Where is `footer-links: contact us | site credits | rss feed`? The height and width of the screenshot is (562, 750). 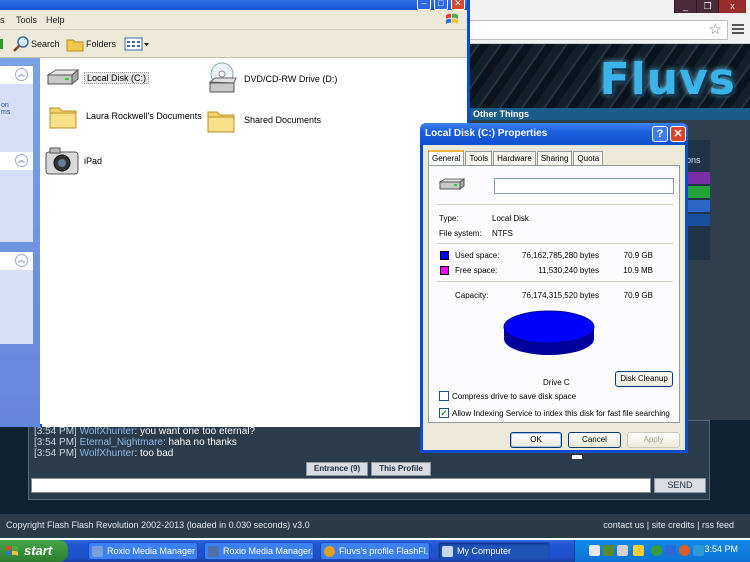
footer-links: contact us | site credits | rss feed is located at coordinates (668, 525).